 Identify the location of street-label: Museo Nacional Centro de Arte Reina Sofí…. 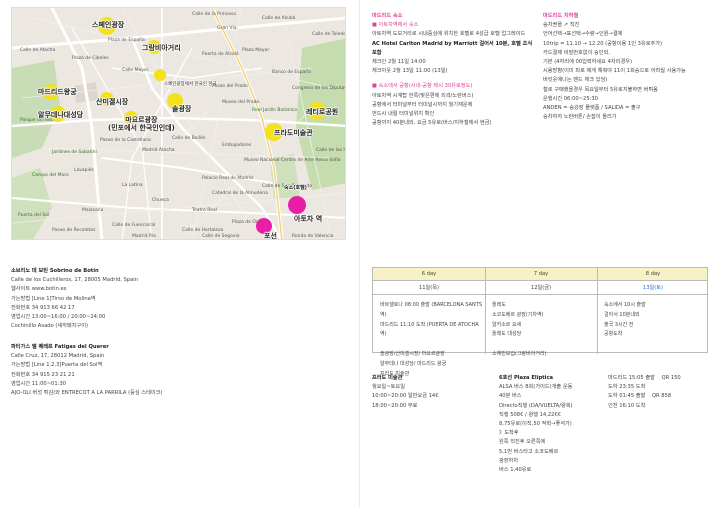
(292, 160).